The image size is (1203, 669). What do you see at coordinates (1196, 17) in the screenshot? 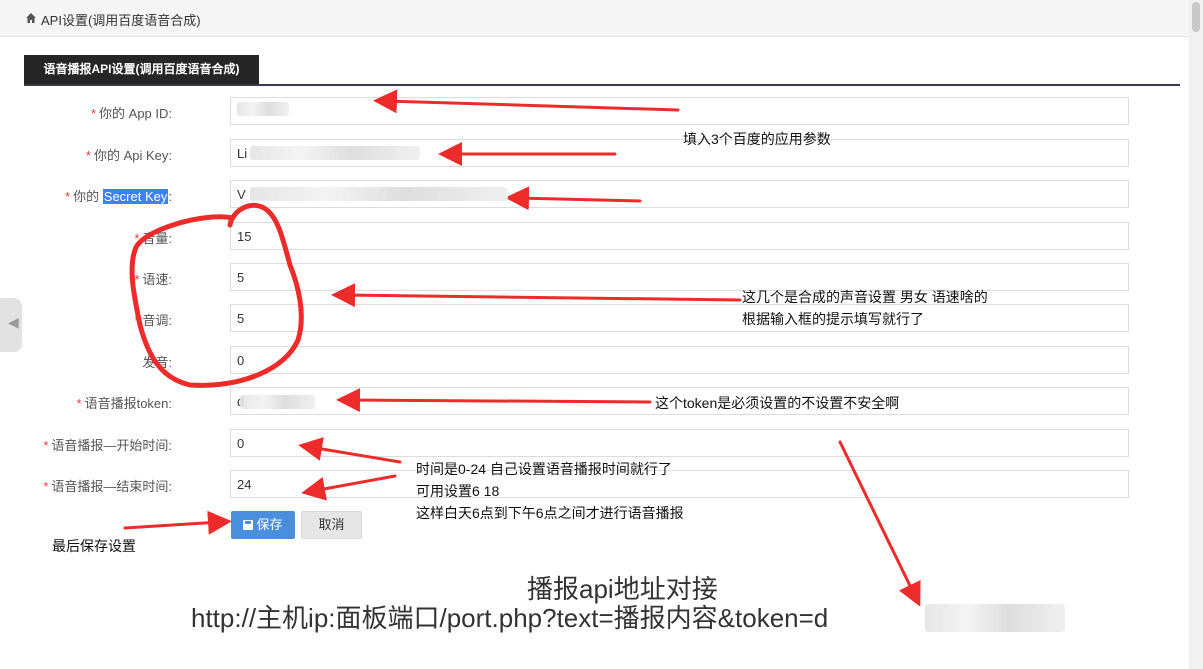
I see `scrollbar-thumb` at bounding box center [1196, 17].